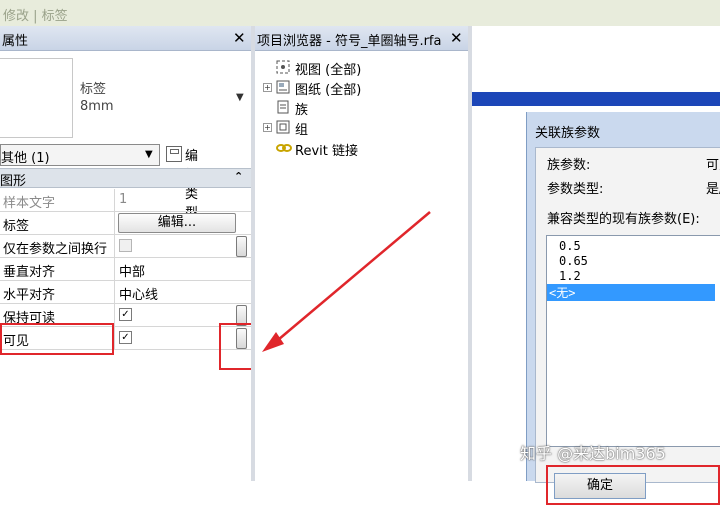  I want to click on annotation-arrow, so click(346, 281).